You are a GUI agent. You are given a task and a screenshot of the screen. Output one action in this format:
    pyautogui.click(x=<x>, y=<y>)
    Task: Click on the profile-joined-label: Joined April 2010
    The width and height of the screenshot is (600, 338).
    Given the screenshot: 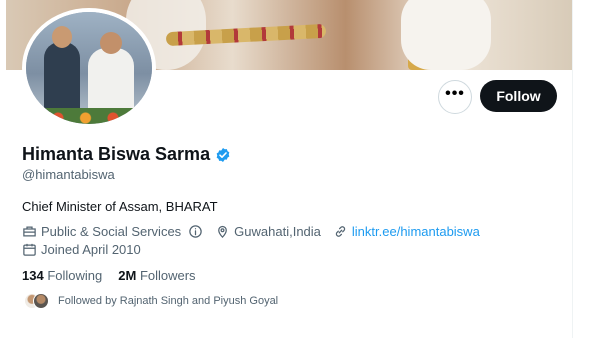 What is the action you would take?
    pyautogui.click(x=91, y=249)
    